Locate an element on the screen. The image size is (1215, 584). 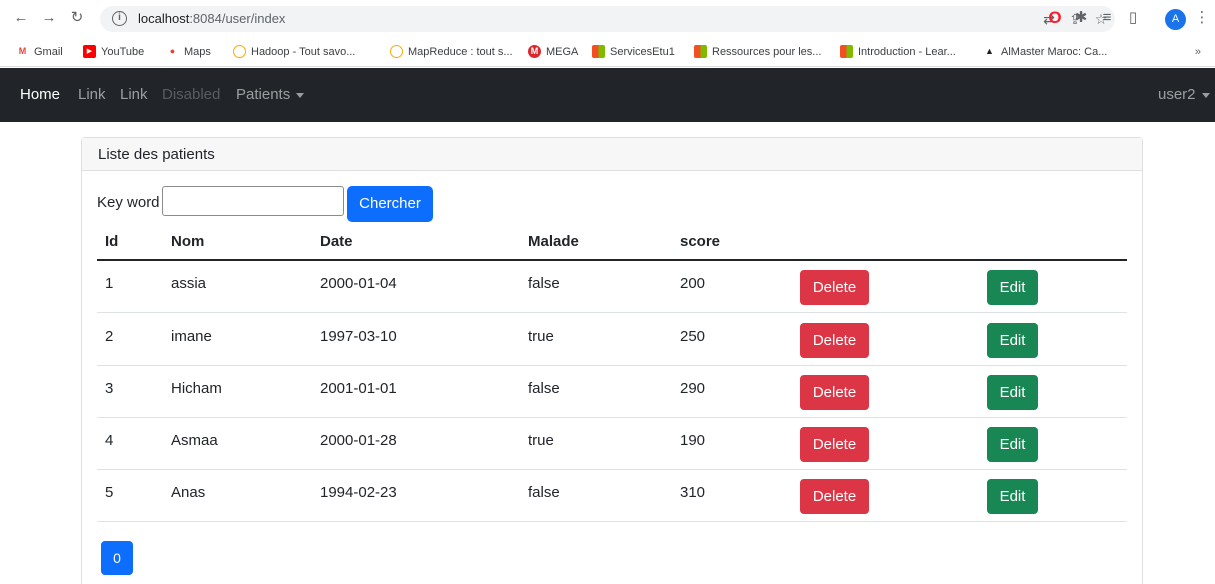
bookmarks-overflow-icon: » is located at coordinates (1198, 52).